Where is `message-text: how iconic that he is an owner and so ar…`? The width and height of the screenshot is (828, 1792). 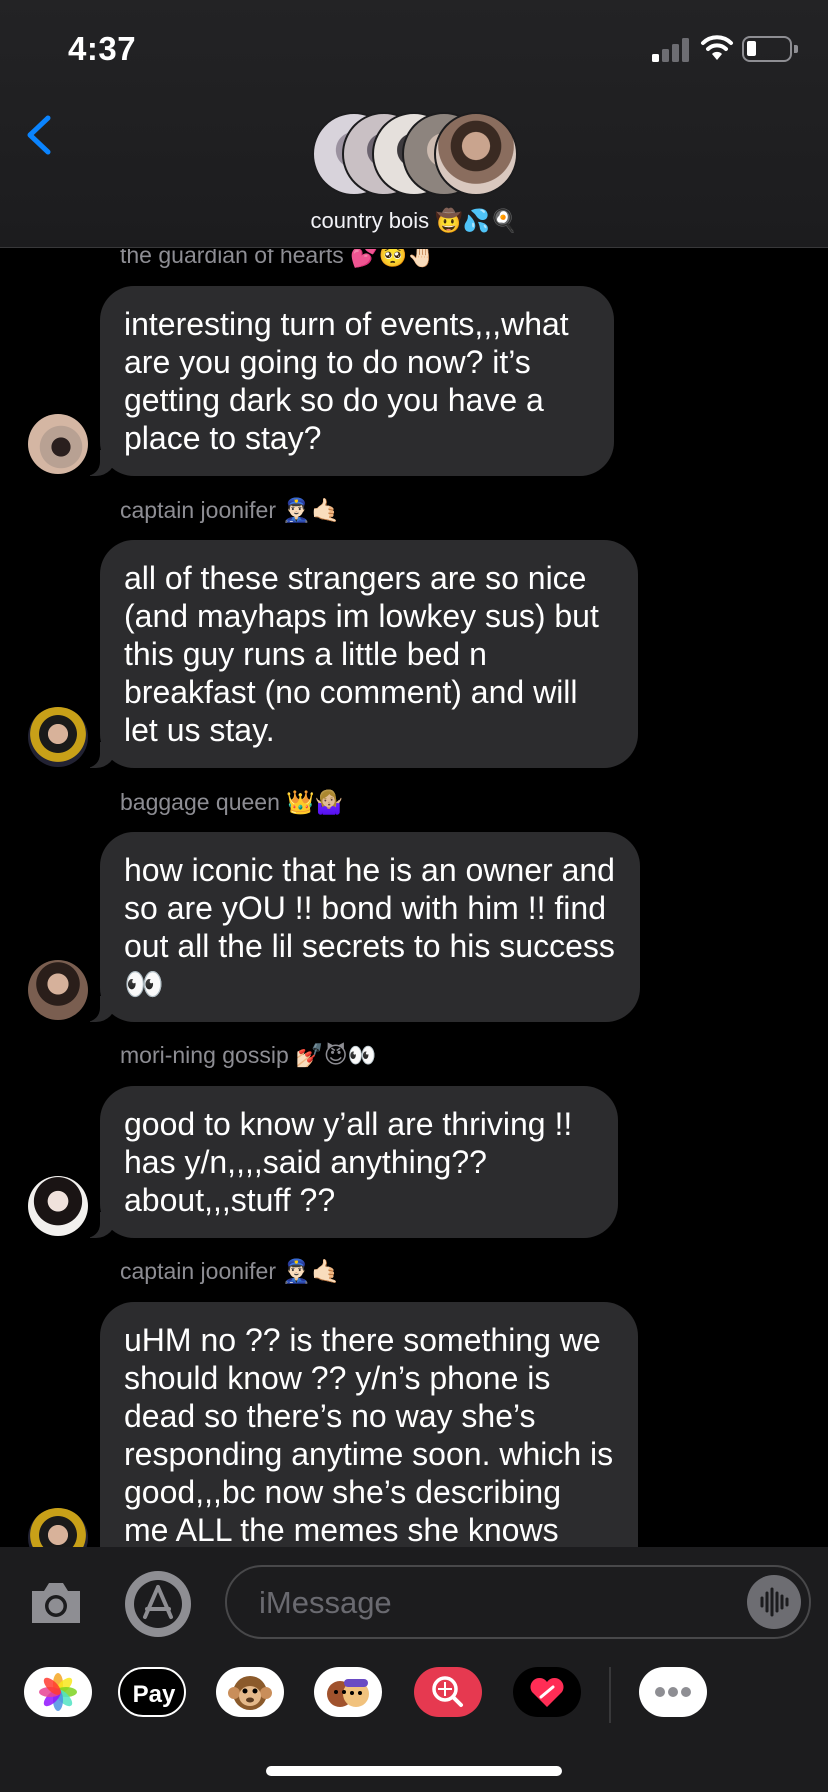
message-text: how iconic that he is an owner and so ar… is located at coordinates (369, 927).